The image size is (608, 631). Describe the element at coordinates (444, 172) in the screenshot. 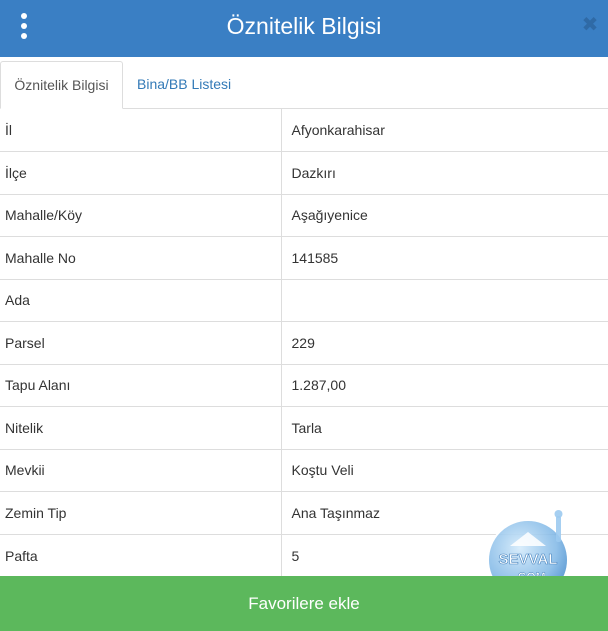

I see `row-value: Dazkırı` at that location.